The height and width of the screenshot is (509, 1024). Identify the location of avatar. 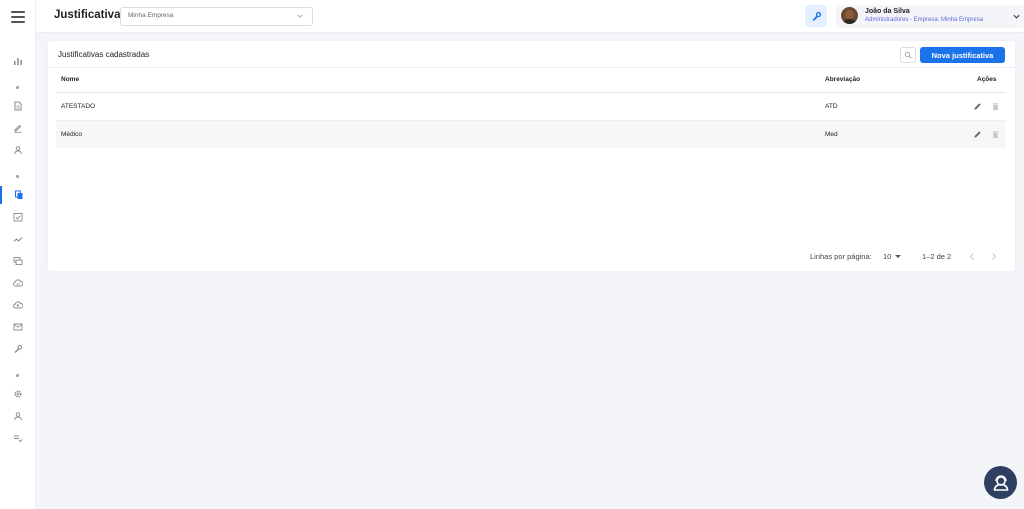
(849, 15).